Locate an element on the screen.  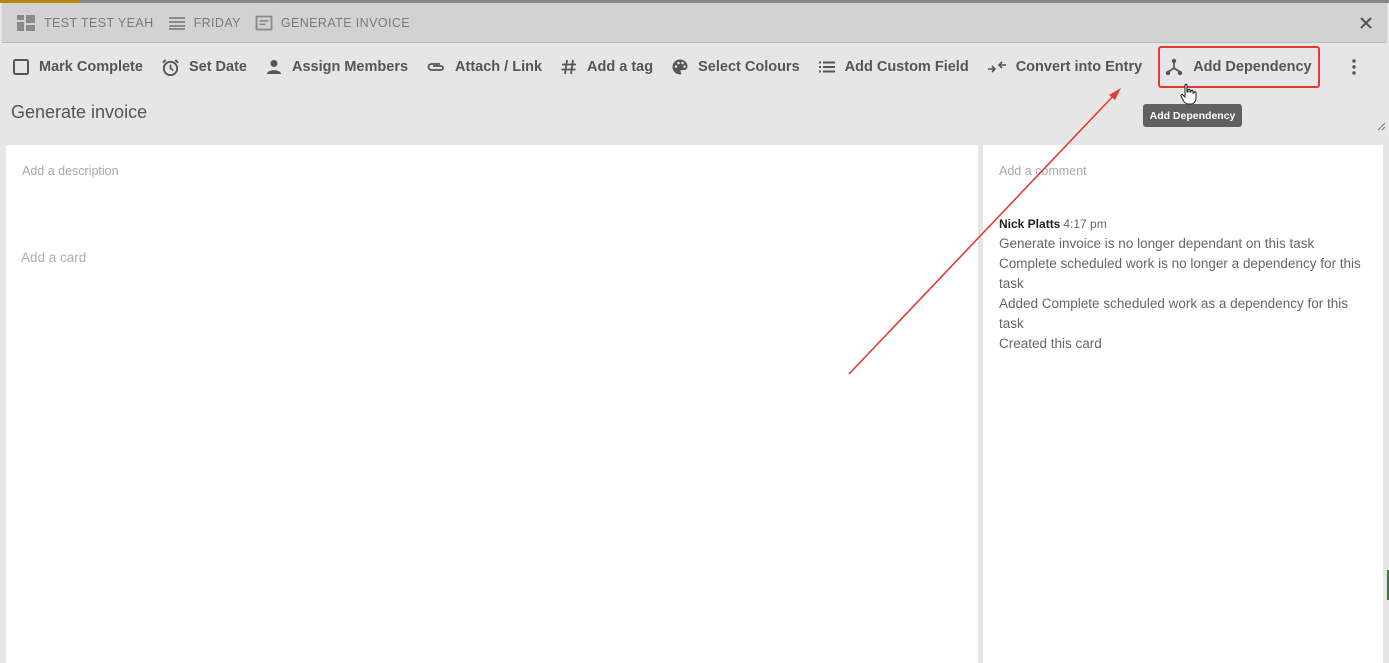
convert-entry-button: Convert into Entry is located at coordinates (1064, 67).